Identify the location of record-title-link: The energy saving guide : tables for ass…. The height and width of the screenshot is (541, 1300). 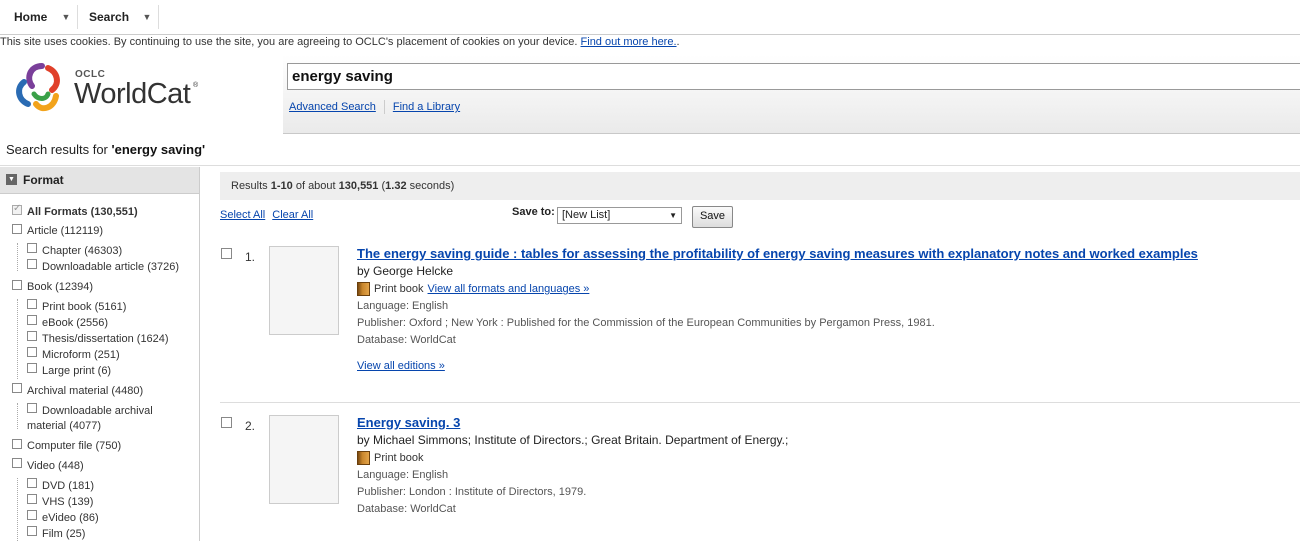
(777, 253).